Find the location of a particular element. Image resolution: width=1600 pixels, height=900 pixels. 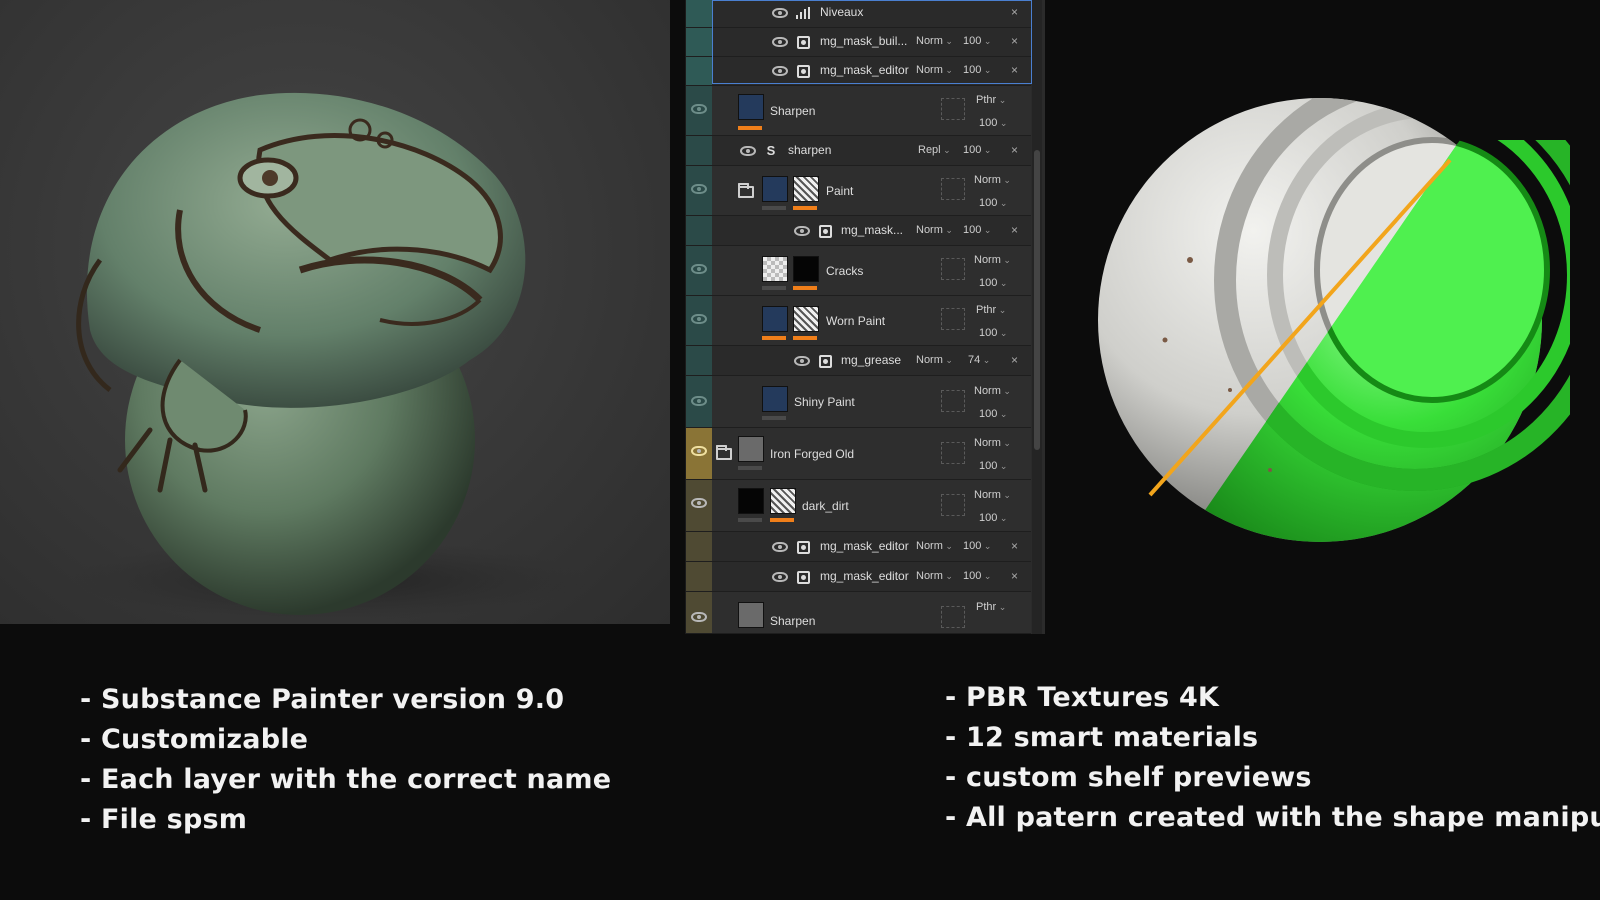

layer-row-worn-paint: Worn Paint Pthr 100 is located at coordinates (858, 321).